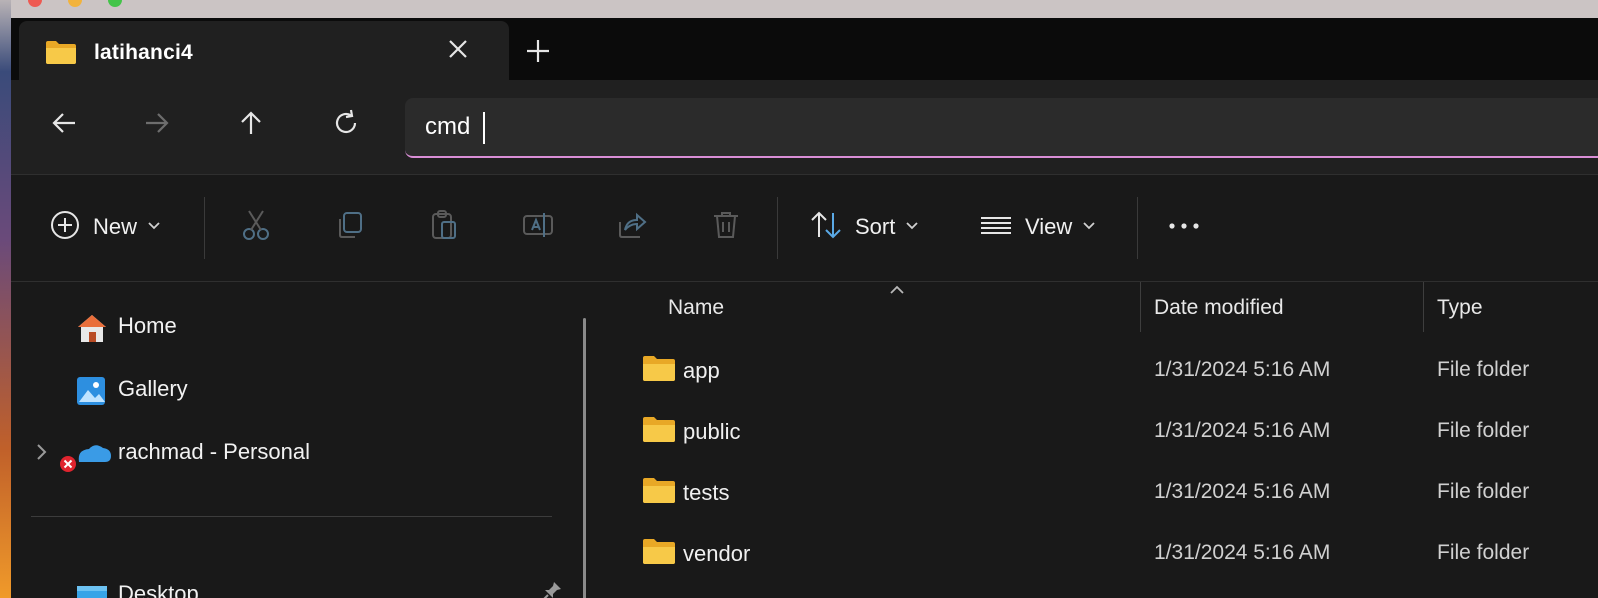  I want to click on column-header-date-modified: Date modified, so click(1219, 308).